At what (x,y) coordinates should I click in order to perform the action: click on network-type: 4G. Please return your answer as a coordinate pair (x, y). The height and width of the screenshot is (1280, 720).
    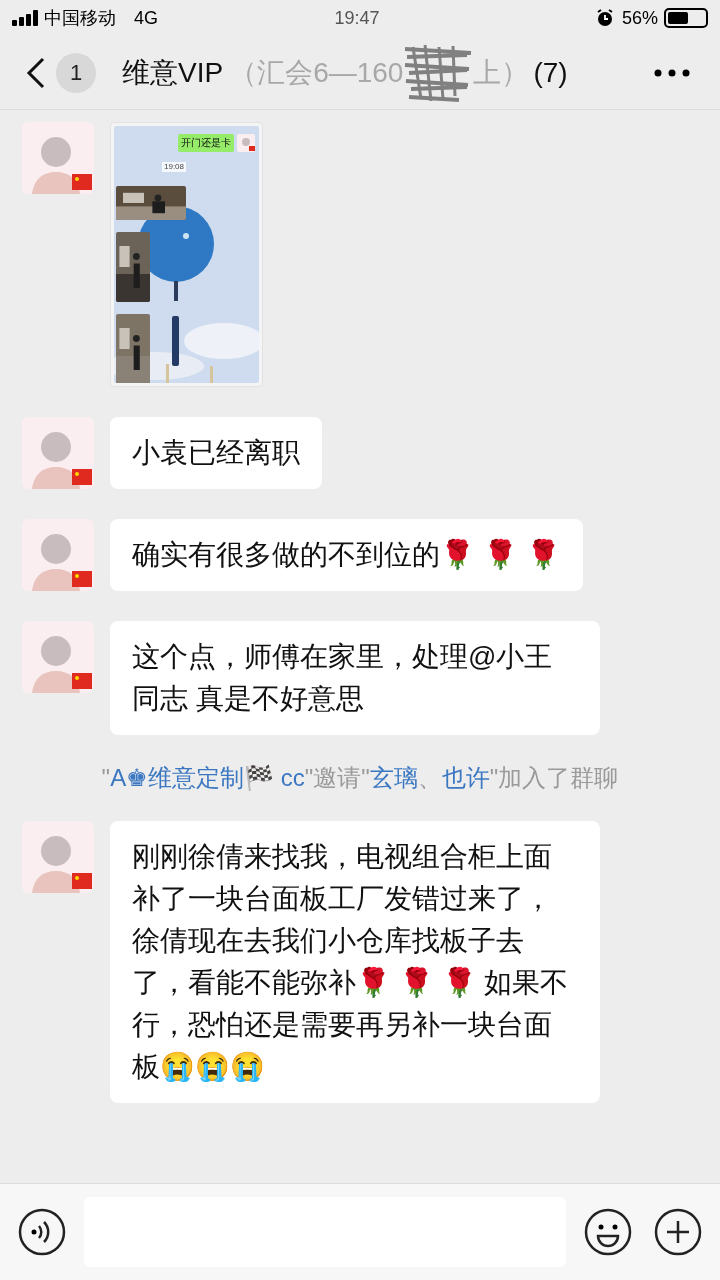
    Looking at the image, I should click on (146, 18).